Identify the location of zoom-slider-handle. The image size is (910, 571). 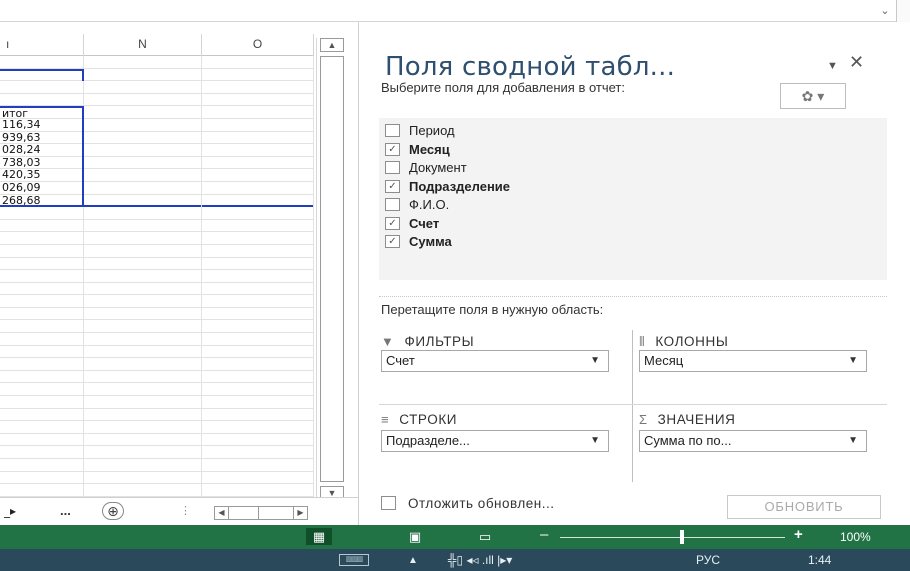
(682, 537).